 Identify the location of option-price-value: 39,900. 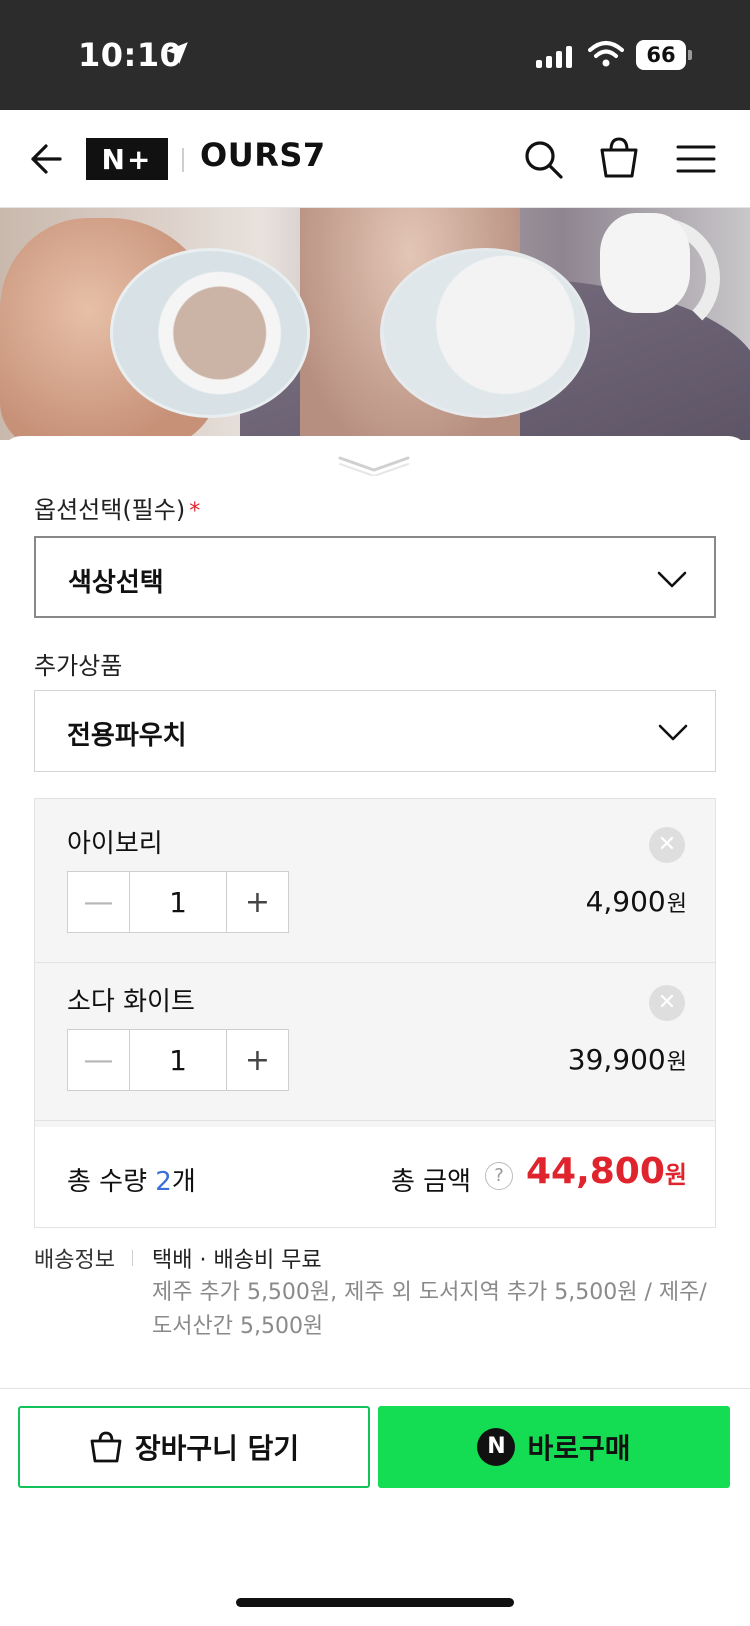
(616, 1059).